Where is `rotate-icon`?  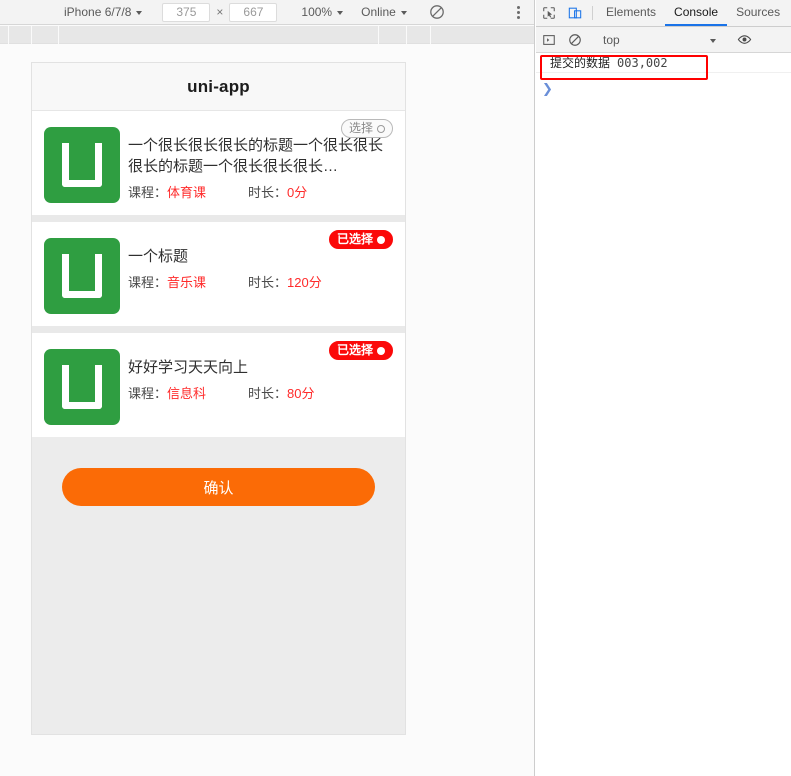 rotate-icon is located at coordinates (436, 12).